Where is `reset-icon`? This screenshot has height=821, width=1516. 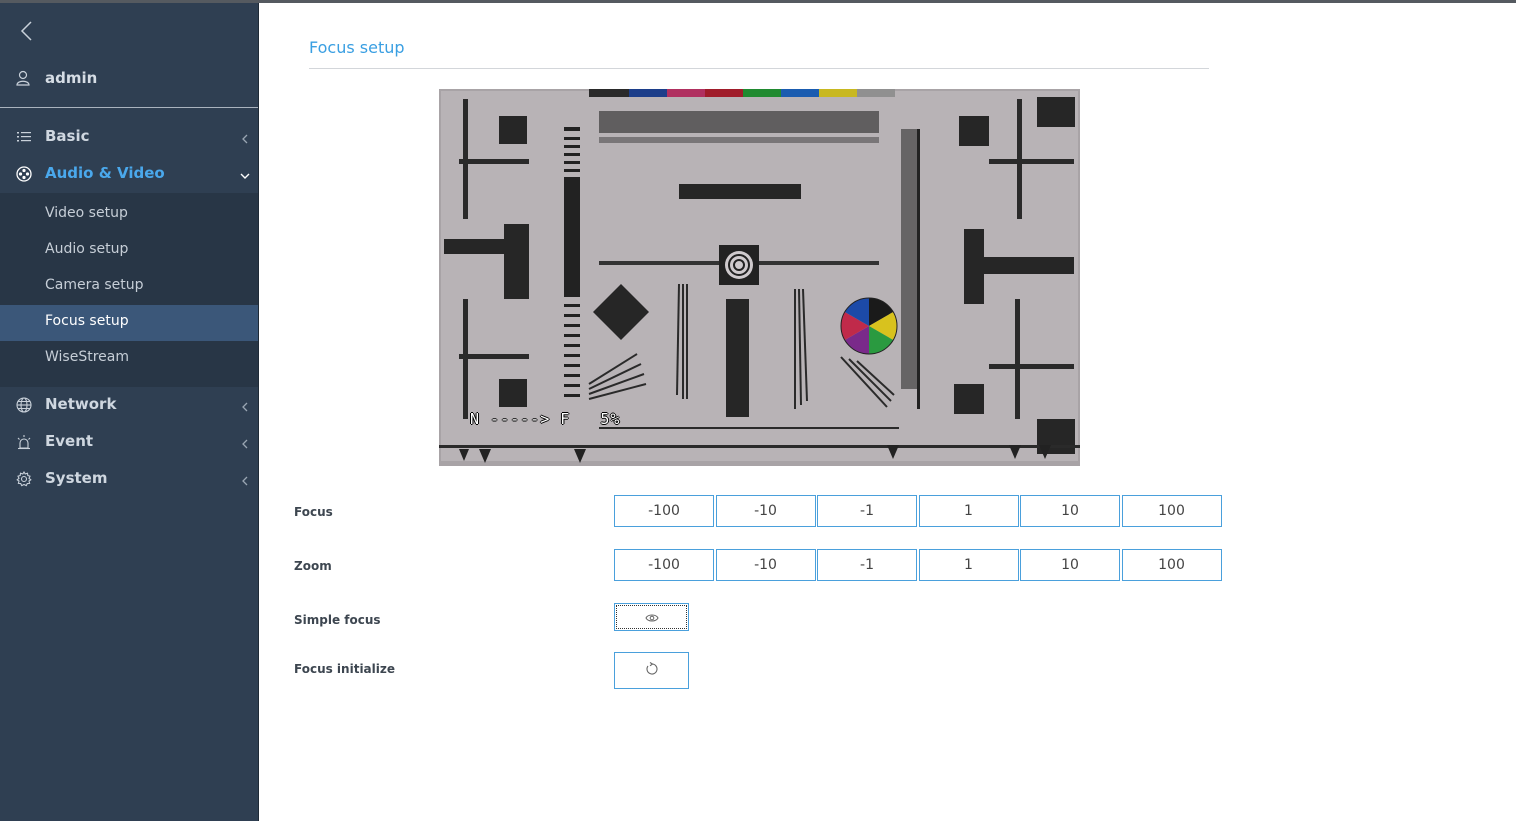 reset-icon is located at coordinates (652, 670).